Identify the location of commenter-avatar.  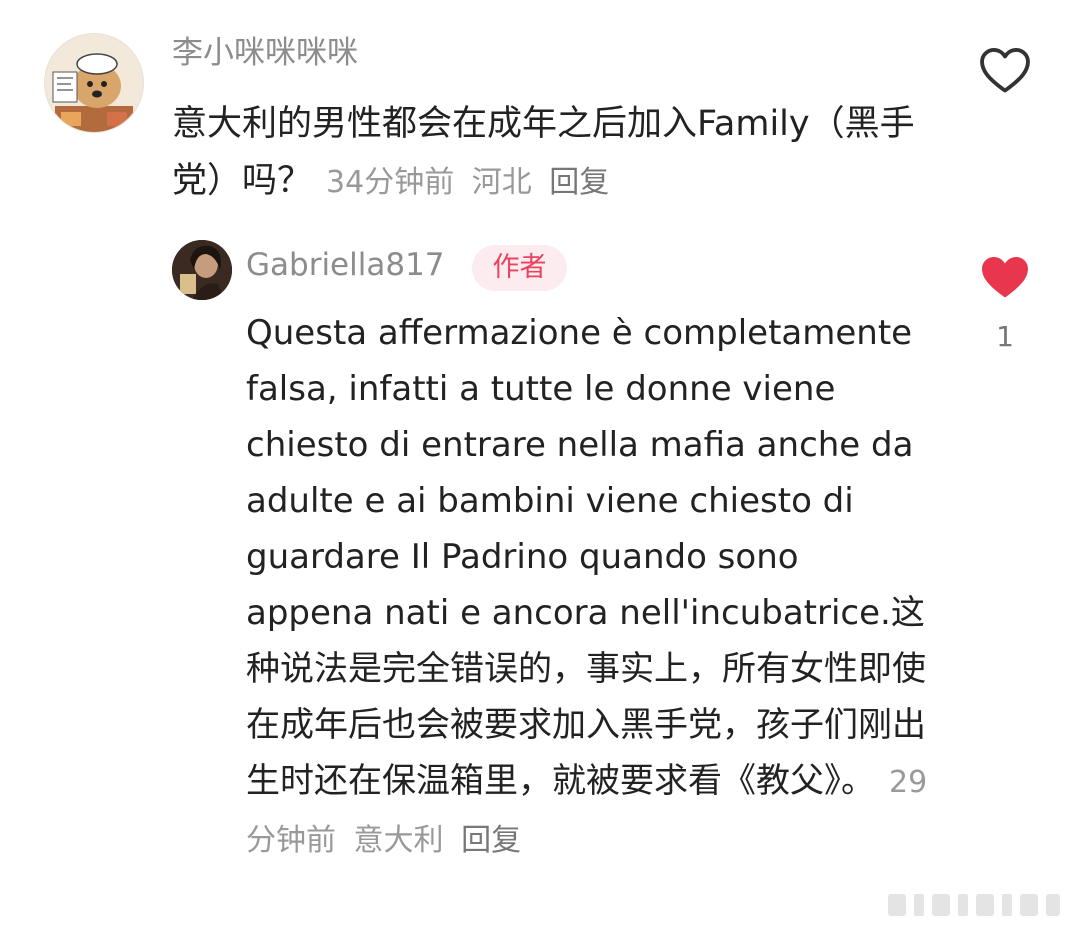
(94, 83).